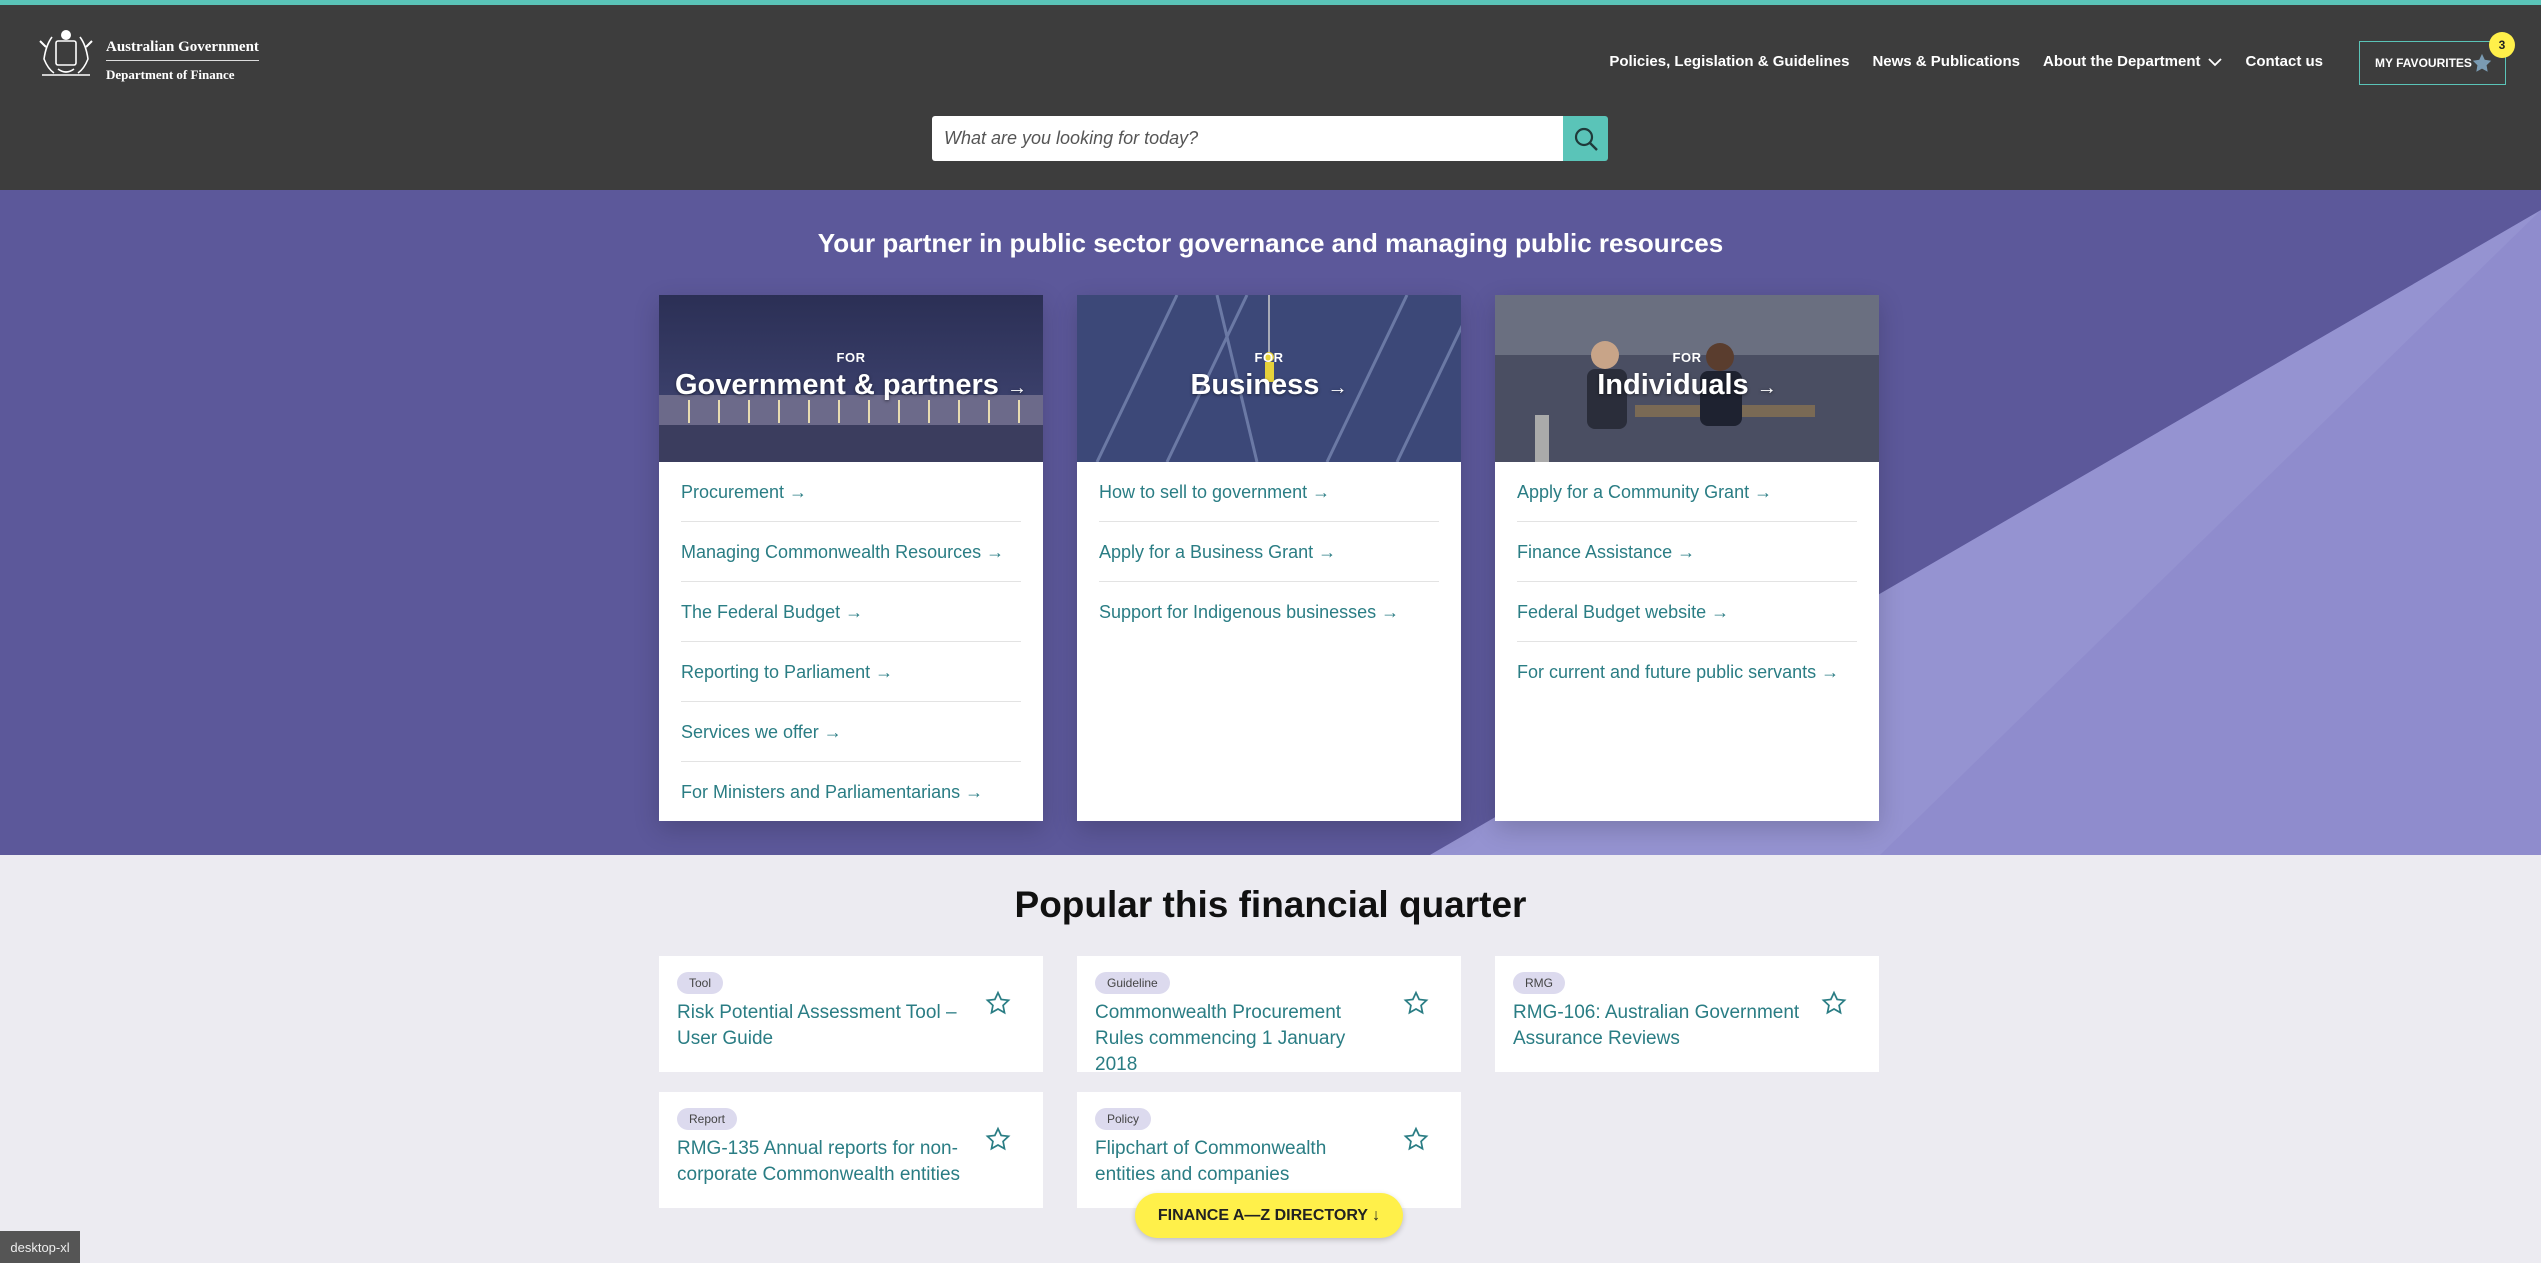 The image size is (2541, 1263). What do you see at coordinates (2121, 61) in the screenshot?
I see `nav-about-label: About the Department` at bounding box center [2121, 61].